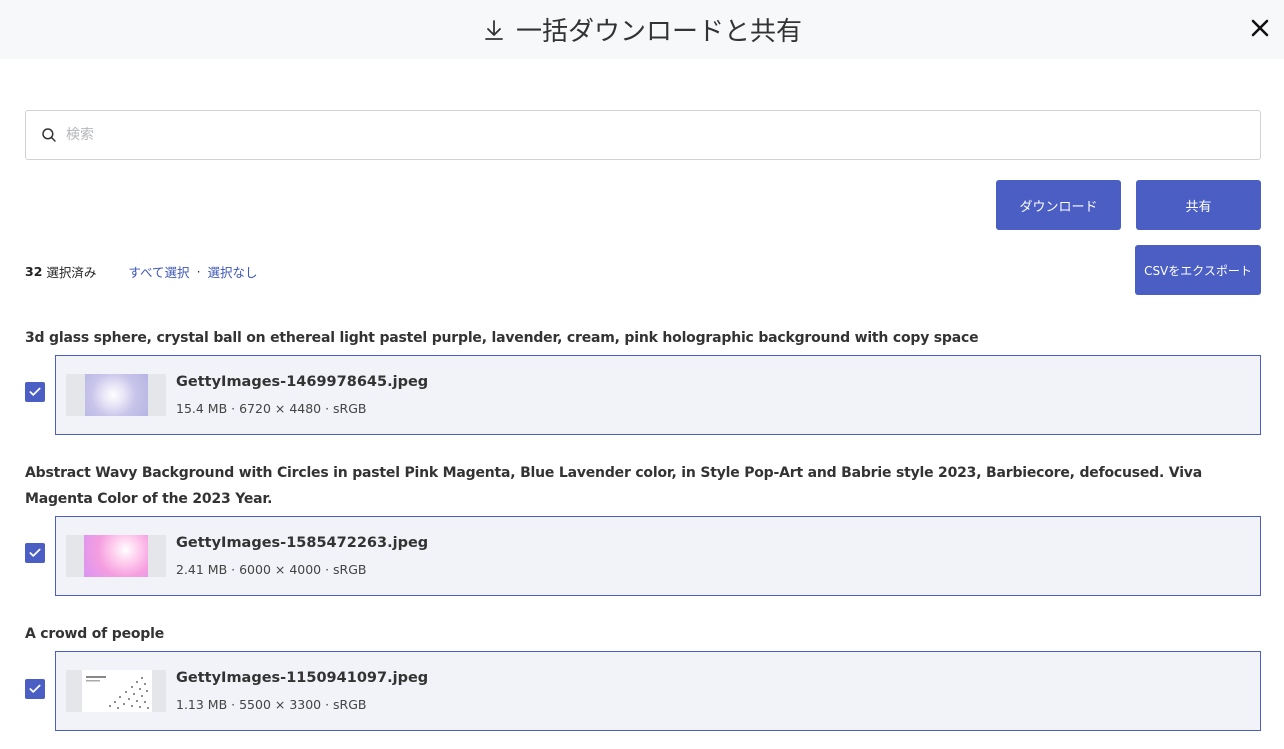 This screenshot has width=1284, height=749. What do you see at coordinates (94, 634) in the screenshot?
I see `item-title: A crowd of people` at bounding box center [94, 634].